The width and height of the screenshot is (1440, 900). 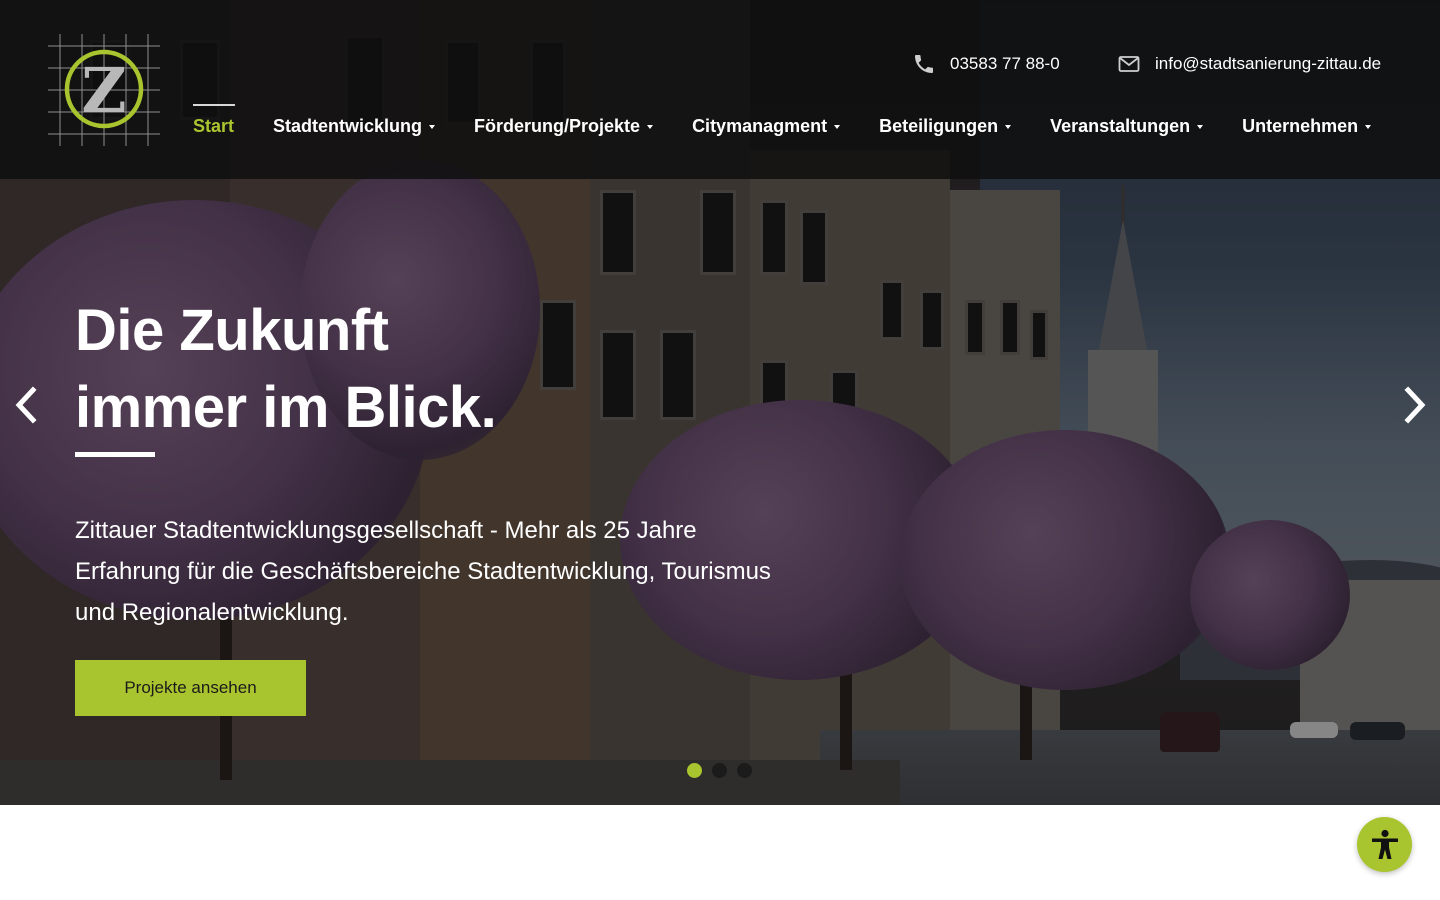 I want to click on contact-phone: 03583 77 88-0, so click(x=986, y=64).